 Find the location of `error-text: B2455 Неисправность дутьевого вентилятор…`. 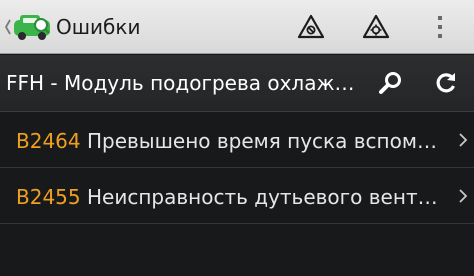

error-text: B2455 Неисправность дутьевого вентилятор… is located at coordinates (232, 197).